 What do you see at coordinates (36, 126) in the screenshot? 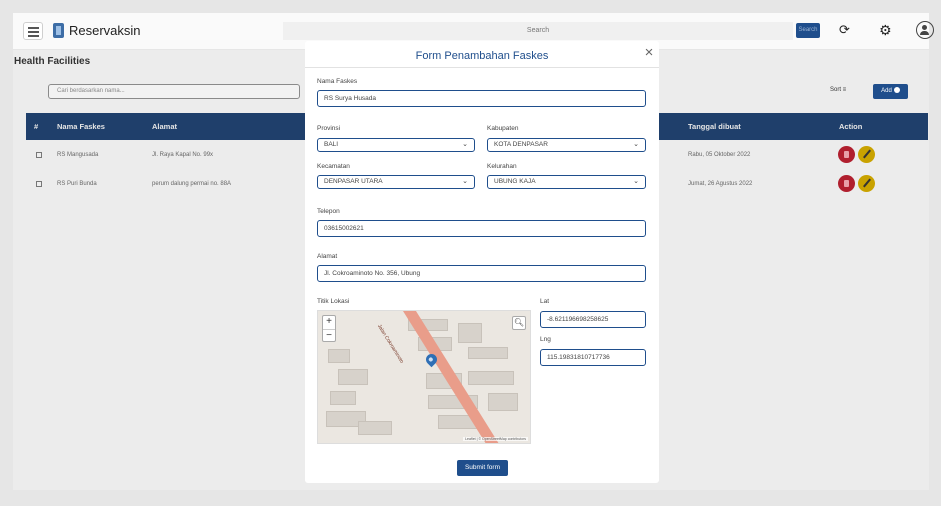
I see `column-header-number: #` at bounding box center [36, 126].